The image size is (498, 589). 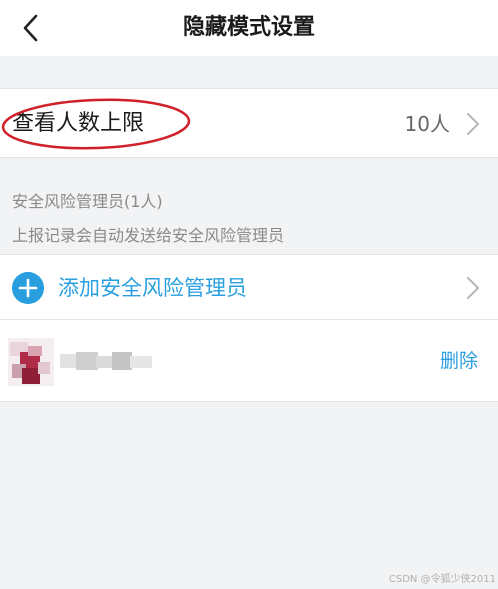 I want to click on delete-button: 删除, so click(x=459, y=361).